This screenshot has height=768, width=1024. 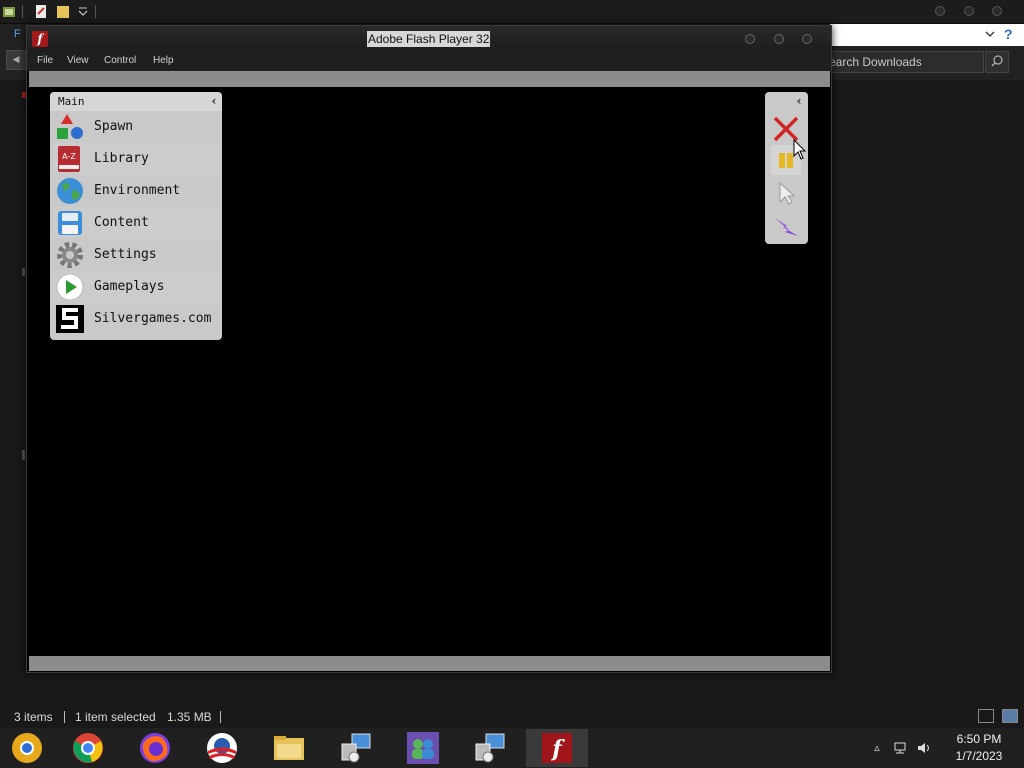 I want to click on main-panel-header: Main ‹, so click(x=136, y=101).